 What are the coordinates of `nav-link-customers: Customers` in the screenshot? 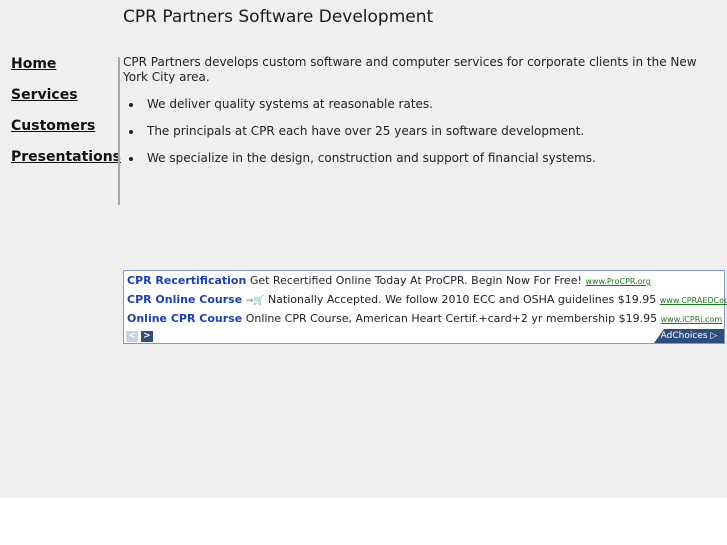 It's located at (66, 132).